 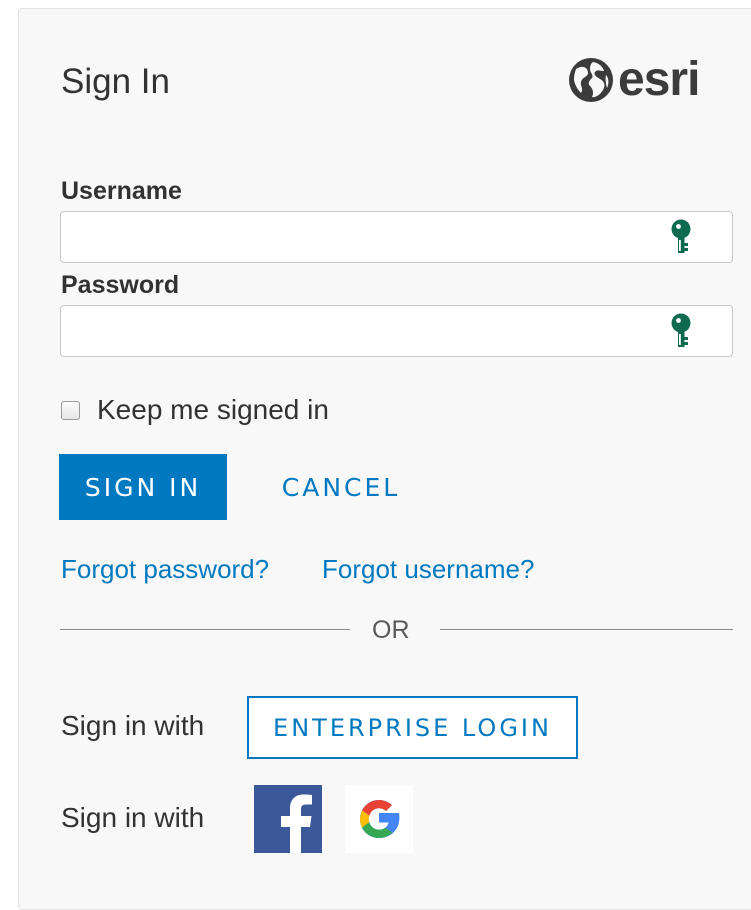 I want to click on keep-signed-in-row: Keep me signed in, so click(x=195, y=410).